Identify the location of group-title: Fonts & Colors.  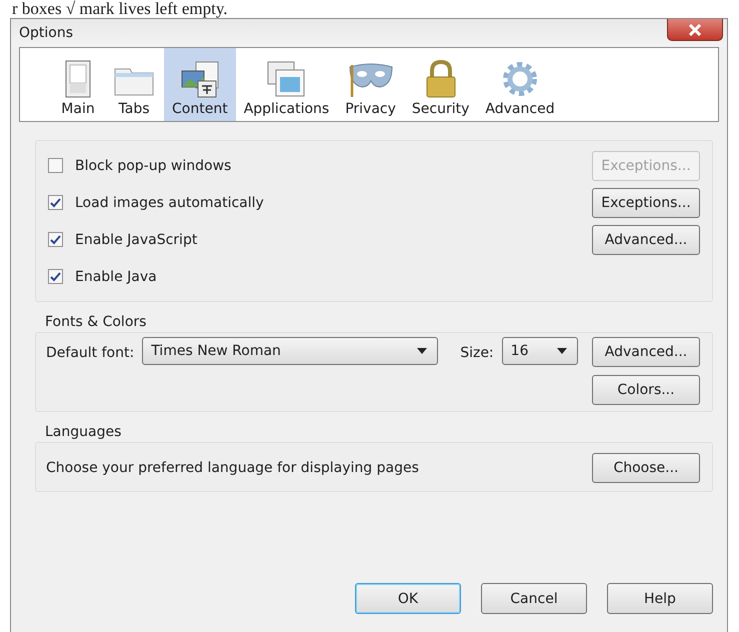
(96, 322).